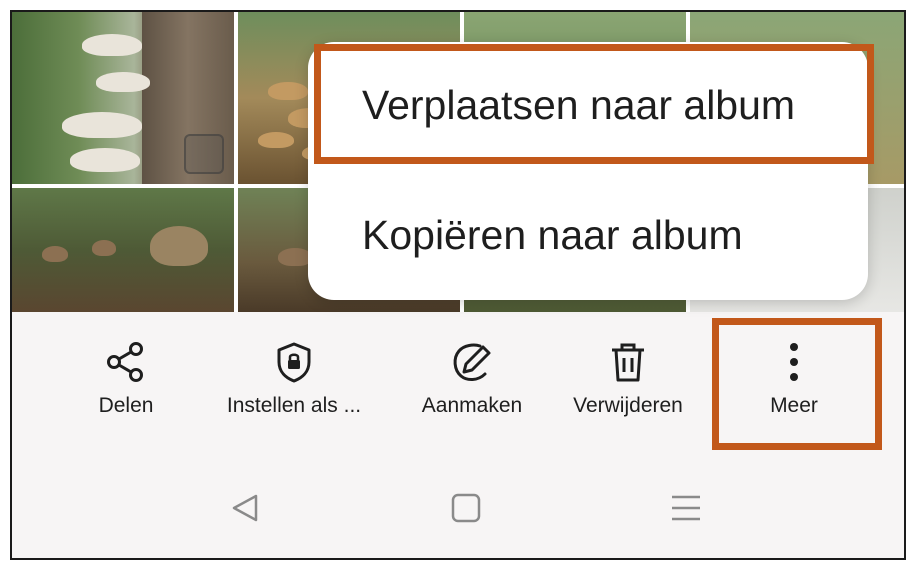 Image resolution: width=918 pixels, height=572 pixels. Describe the element at coordinates (125, 362) in the screenshot. I see `share-icon` at that location.